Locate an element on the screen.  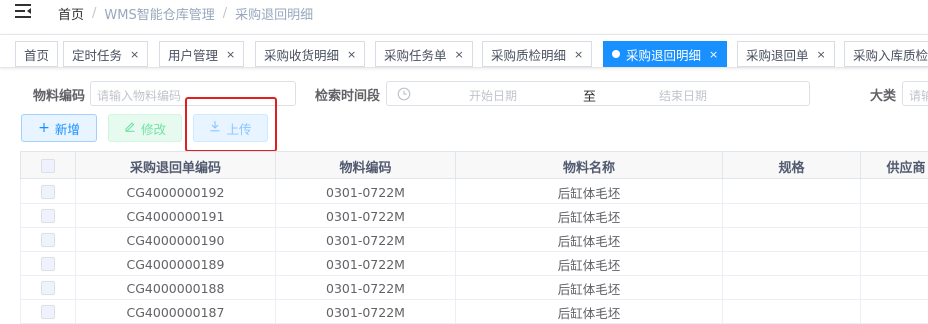
add-button-label: 新增 is located at coordinates (67, 129).